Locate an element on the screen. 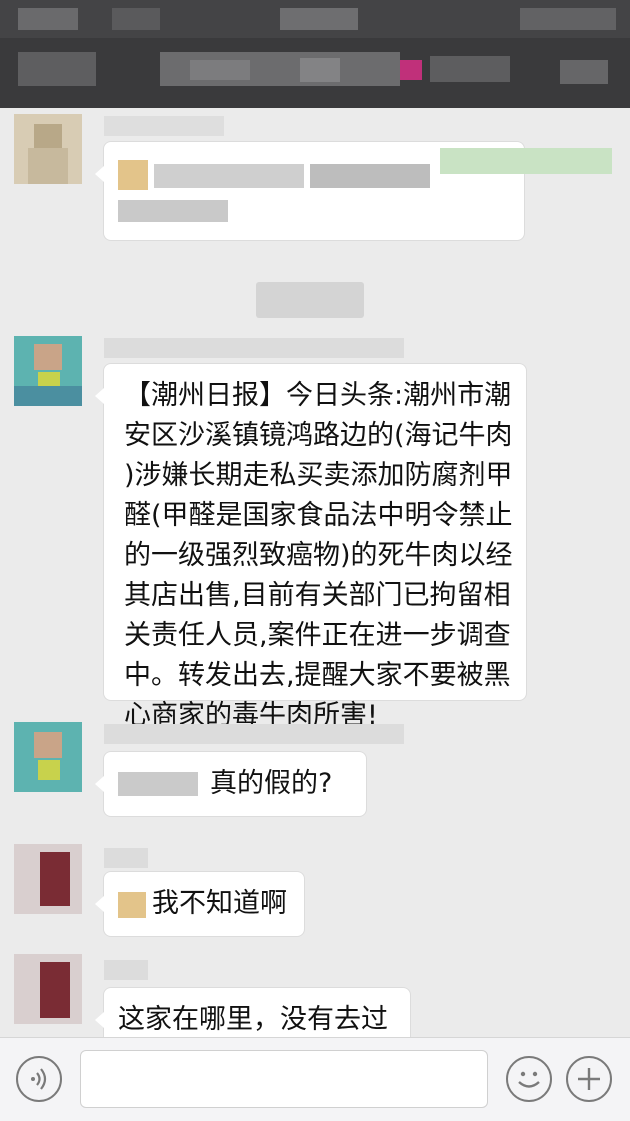 Image resolution: width=630 pixels, height=1121 pixels. input-toolbar is located at coordinates (315, 1079).